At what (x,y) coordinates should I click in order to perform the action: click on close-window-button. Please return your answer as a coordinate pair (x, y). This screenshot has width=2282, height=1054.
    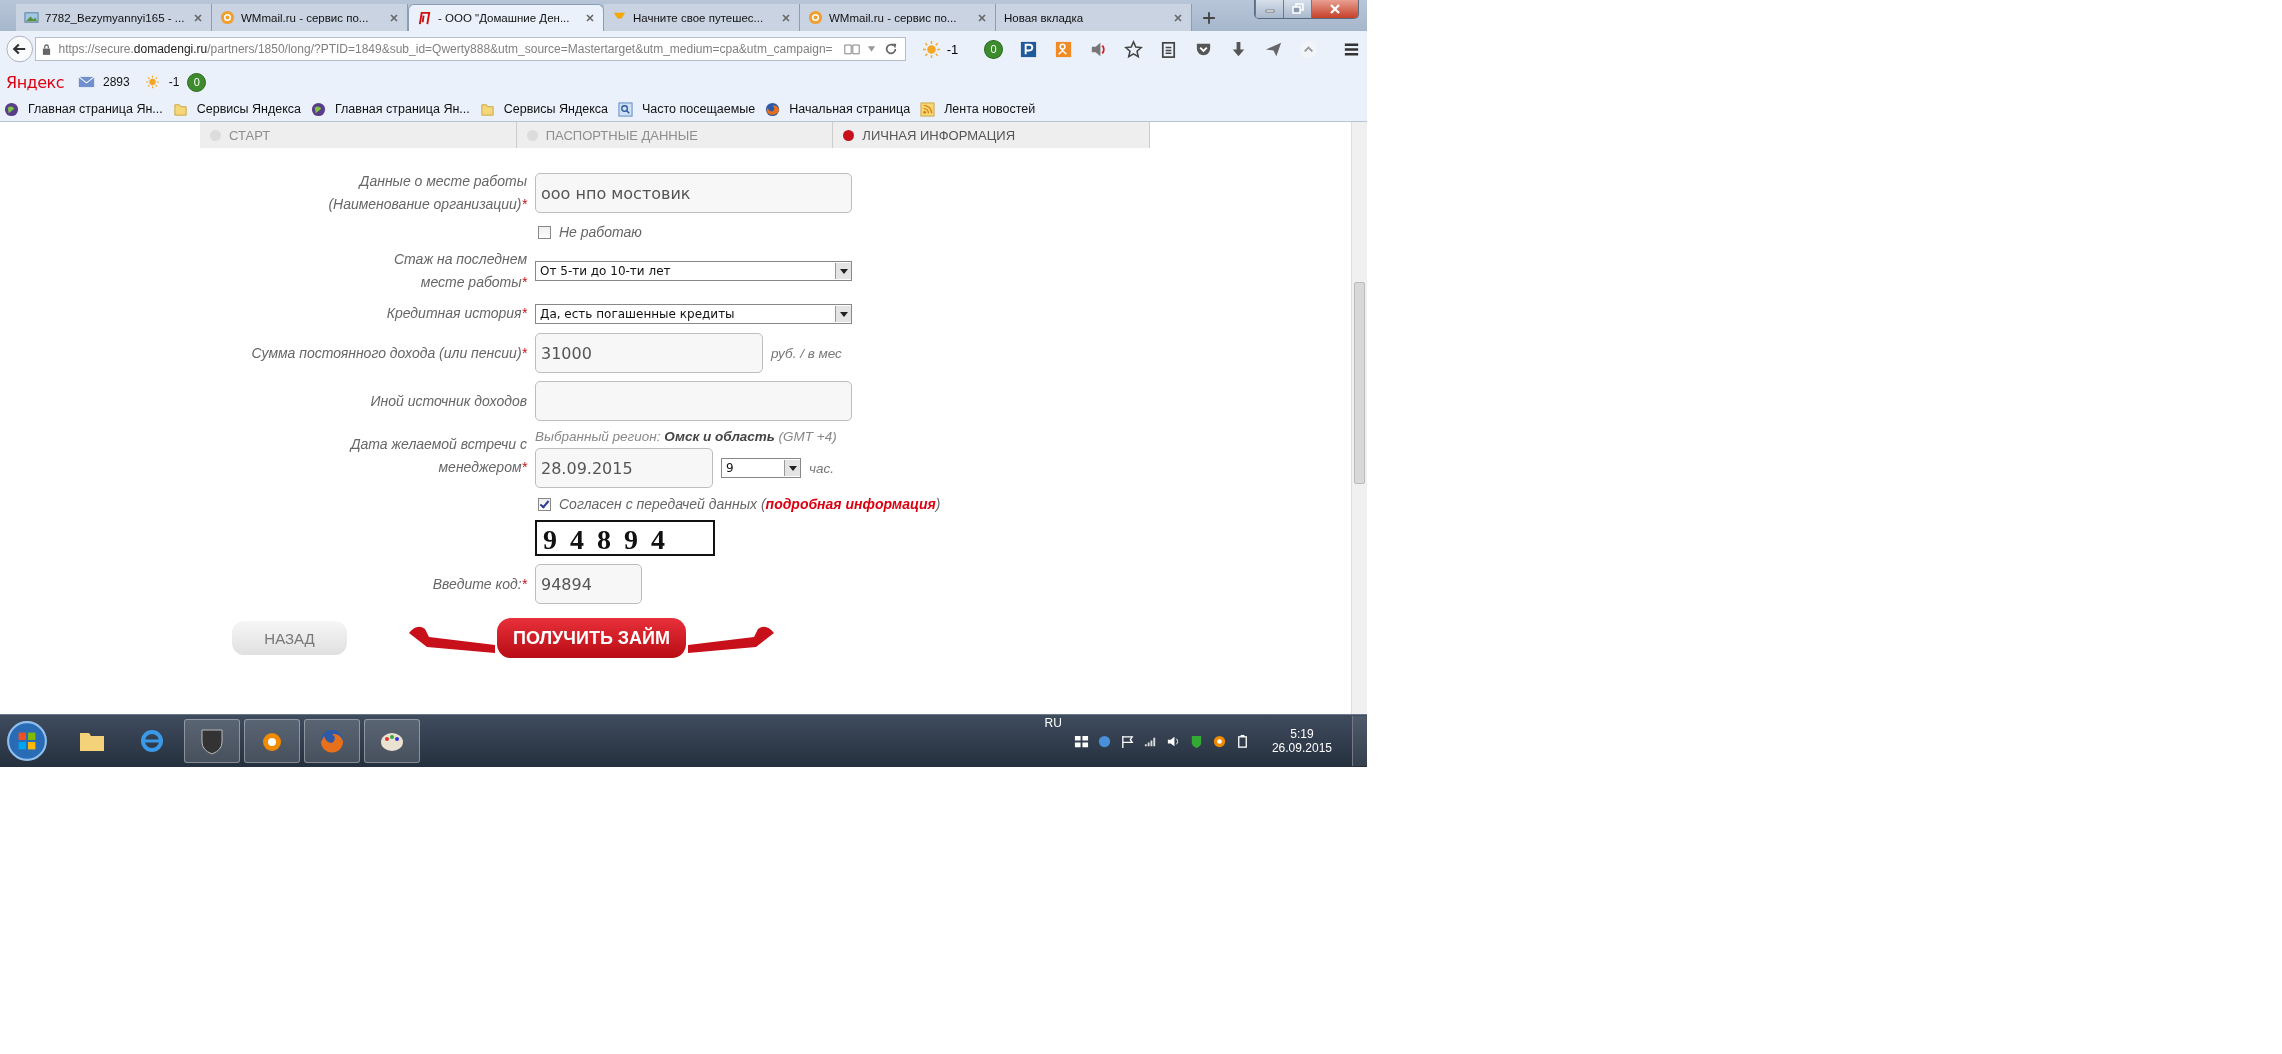
    Looking at the image, I should click on (1334, 9).